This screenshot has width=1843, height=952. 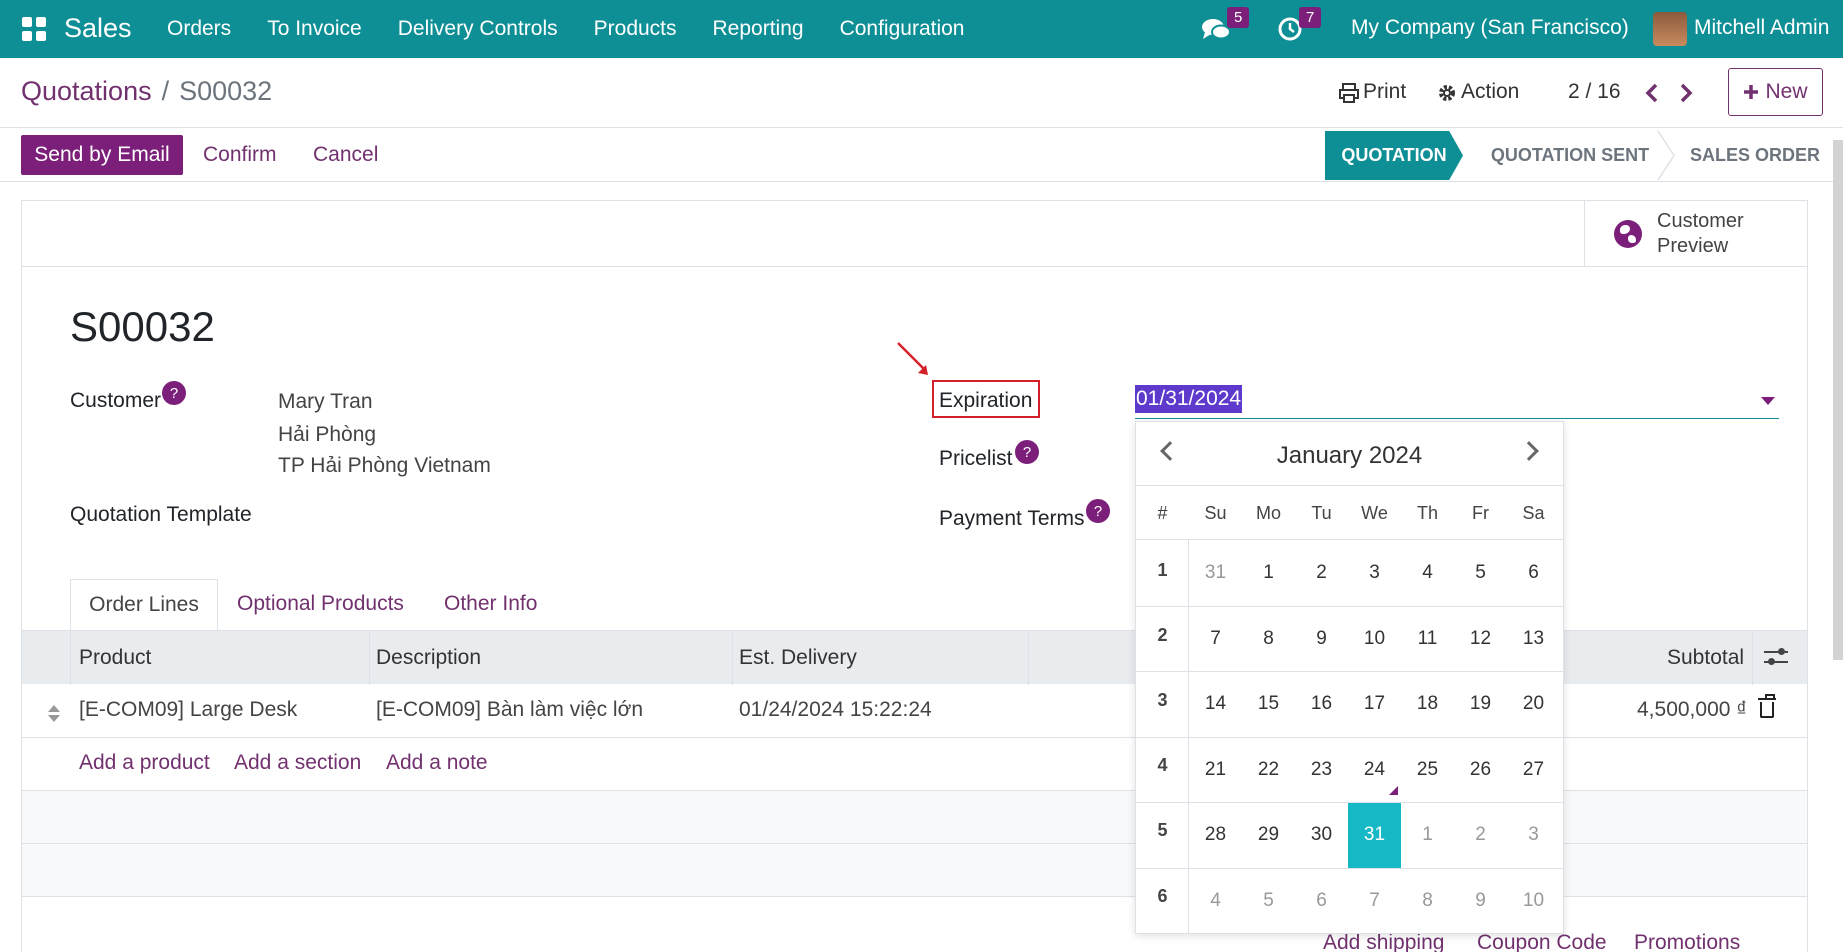 I want to click on promotions-button: Promotions, so click(x=1687, y=941).